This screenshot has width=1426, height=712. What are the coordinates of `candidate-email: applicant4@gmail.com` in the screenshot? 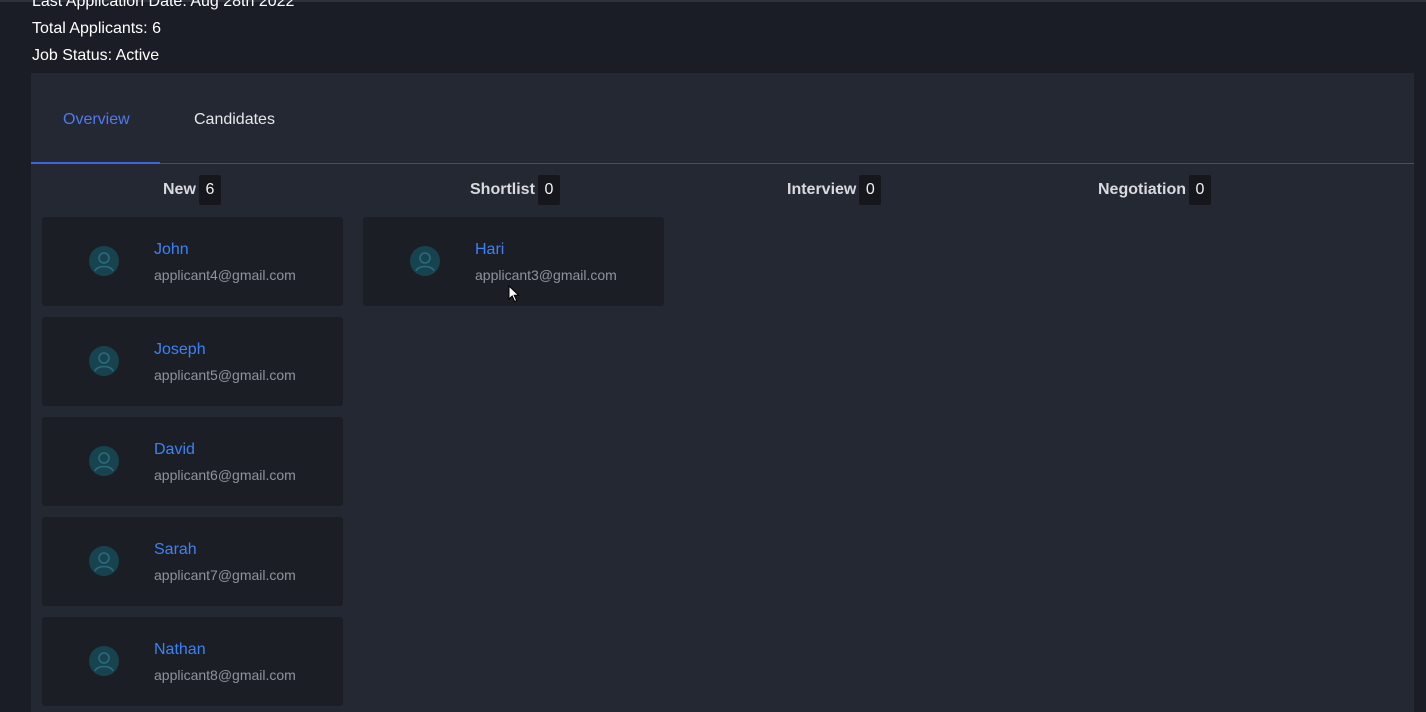 It's located at (225, 275).